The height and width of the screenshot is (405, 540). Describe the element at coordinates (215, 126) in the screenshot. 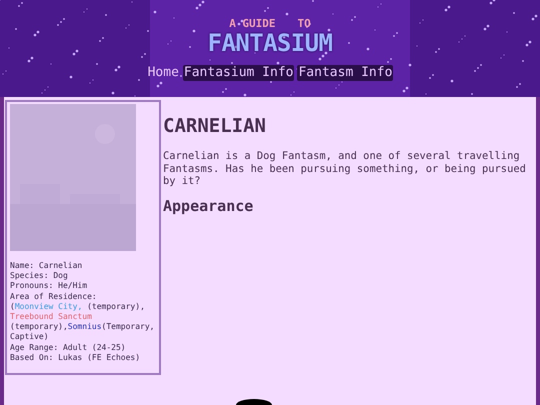

I see `page-title: CARNELIAN` at that location.